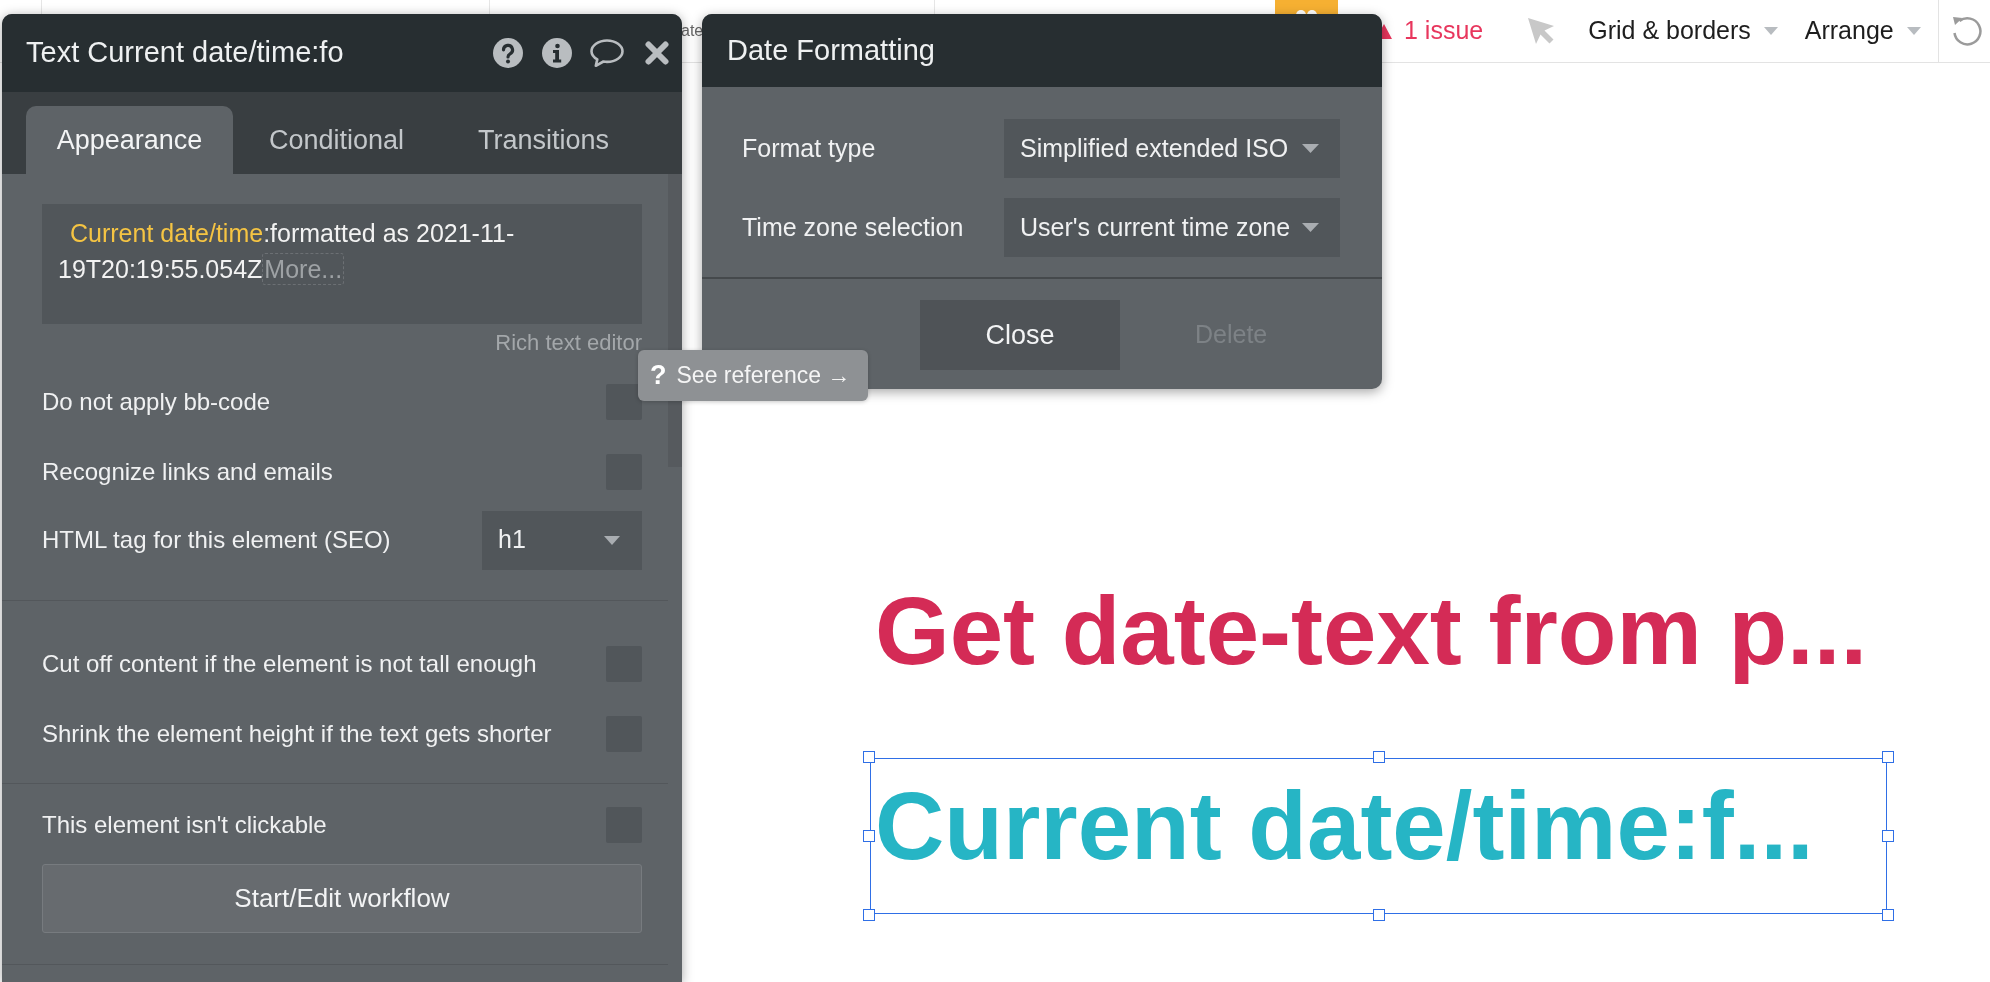 The width and height of the screenshot is (1990, 982). What do you see at coordinates (543, 140) in the screenshot?
I see `tab: Transitions` at bounding box center [543, 140].